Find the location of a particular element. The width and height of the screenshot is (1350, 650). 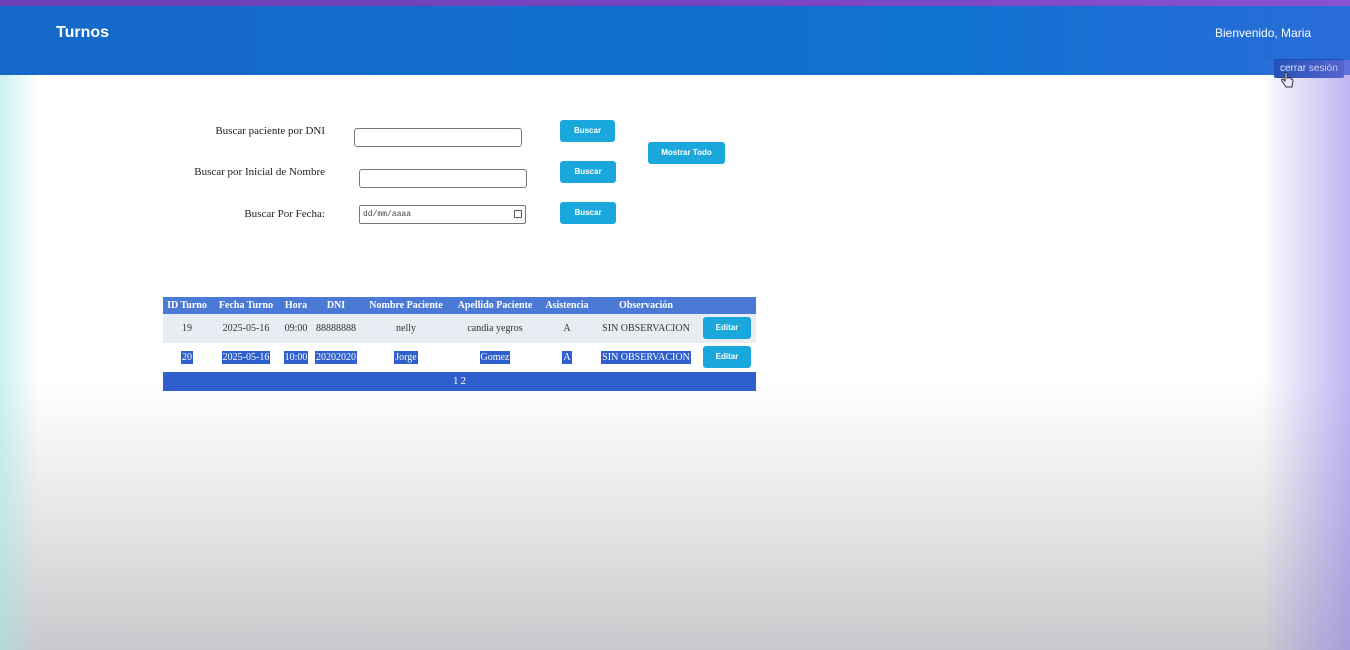

cell-dni: 20202020 is located at coordinates (336, 357).